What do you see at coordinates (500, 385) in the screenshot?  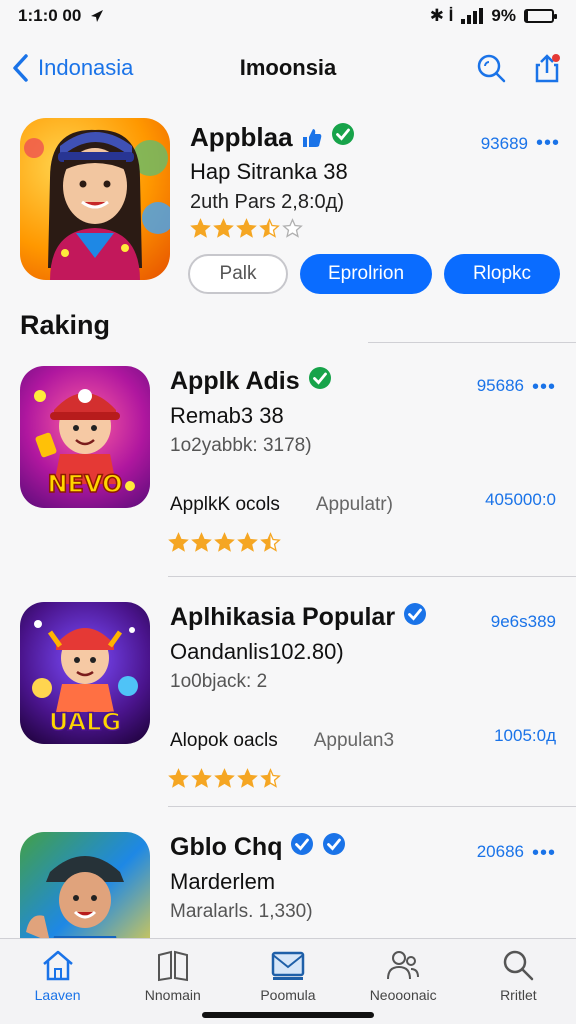 I see `app-value-text: 95686` at bounding box center [500, 385].